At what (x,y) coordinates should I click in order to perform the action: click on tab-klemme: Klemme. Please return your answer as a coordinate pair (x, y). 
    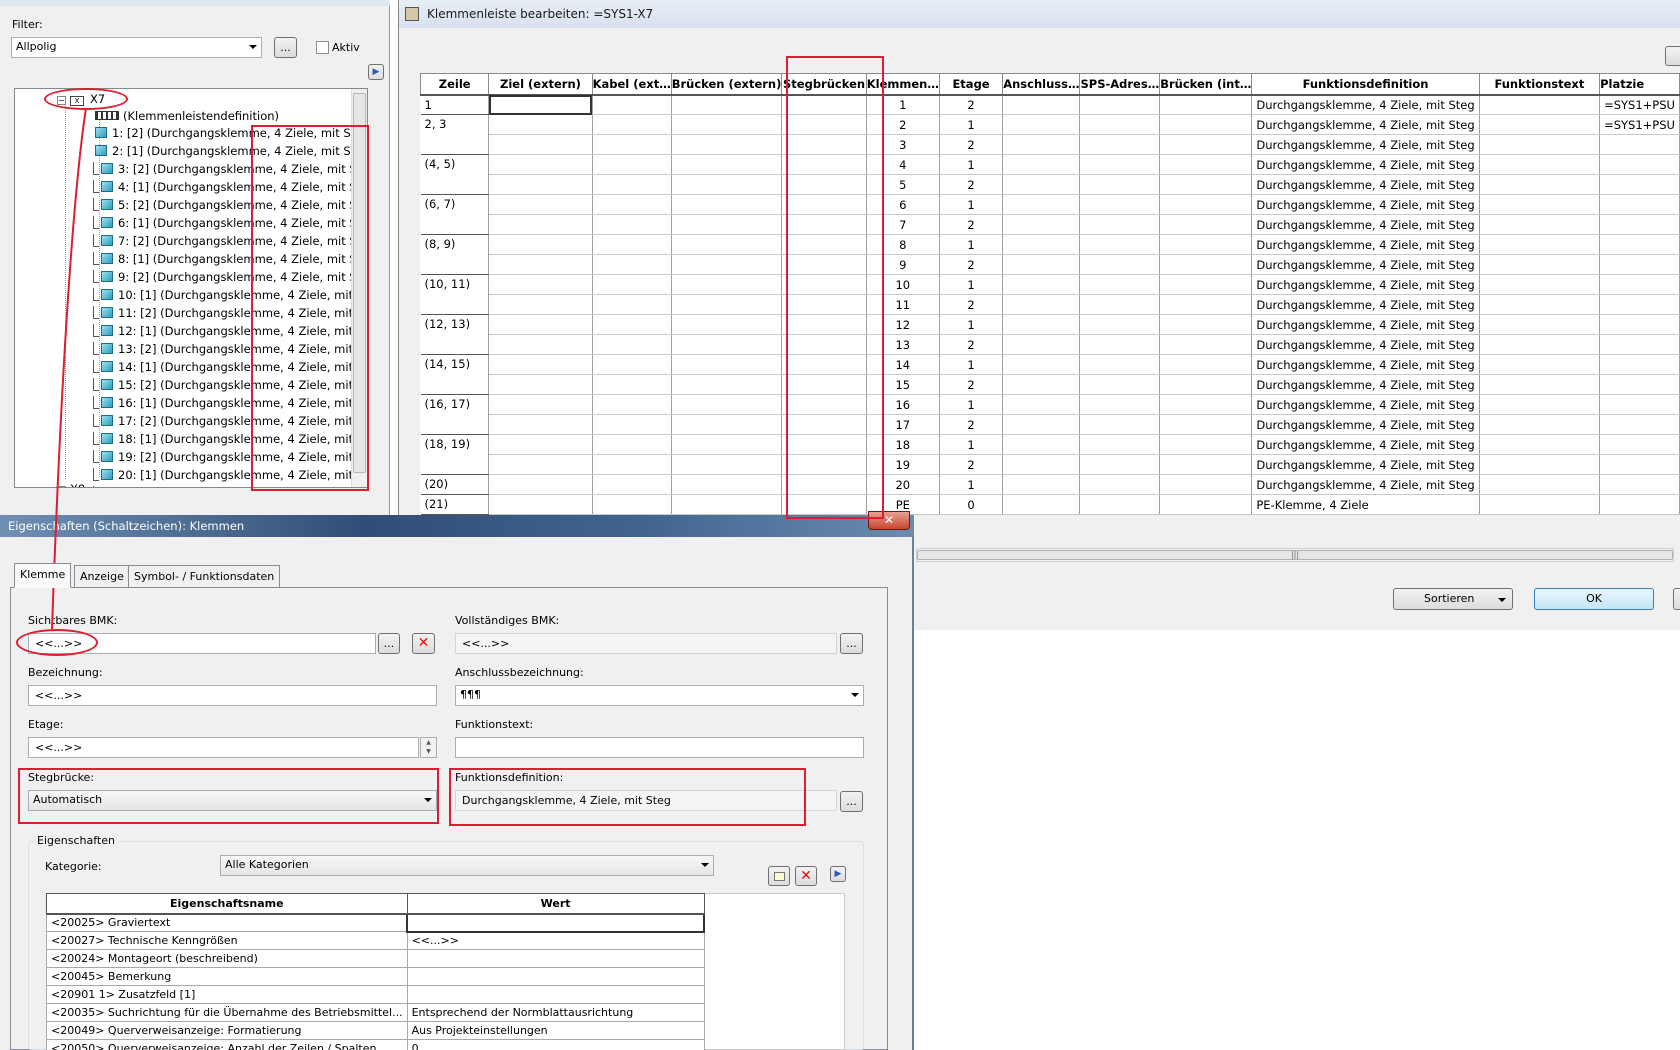
    Looking at the image, I should click on (43, 575).